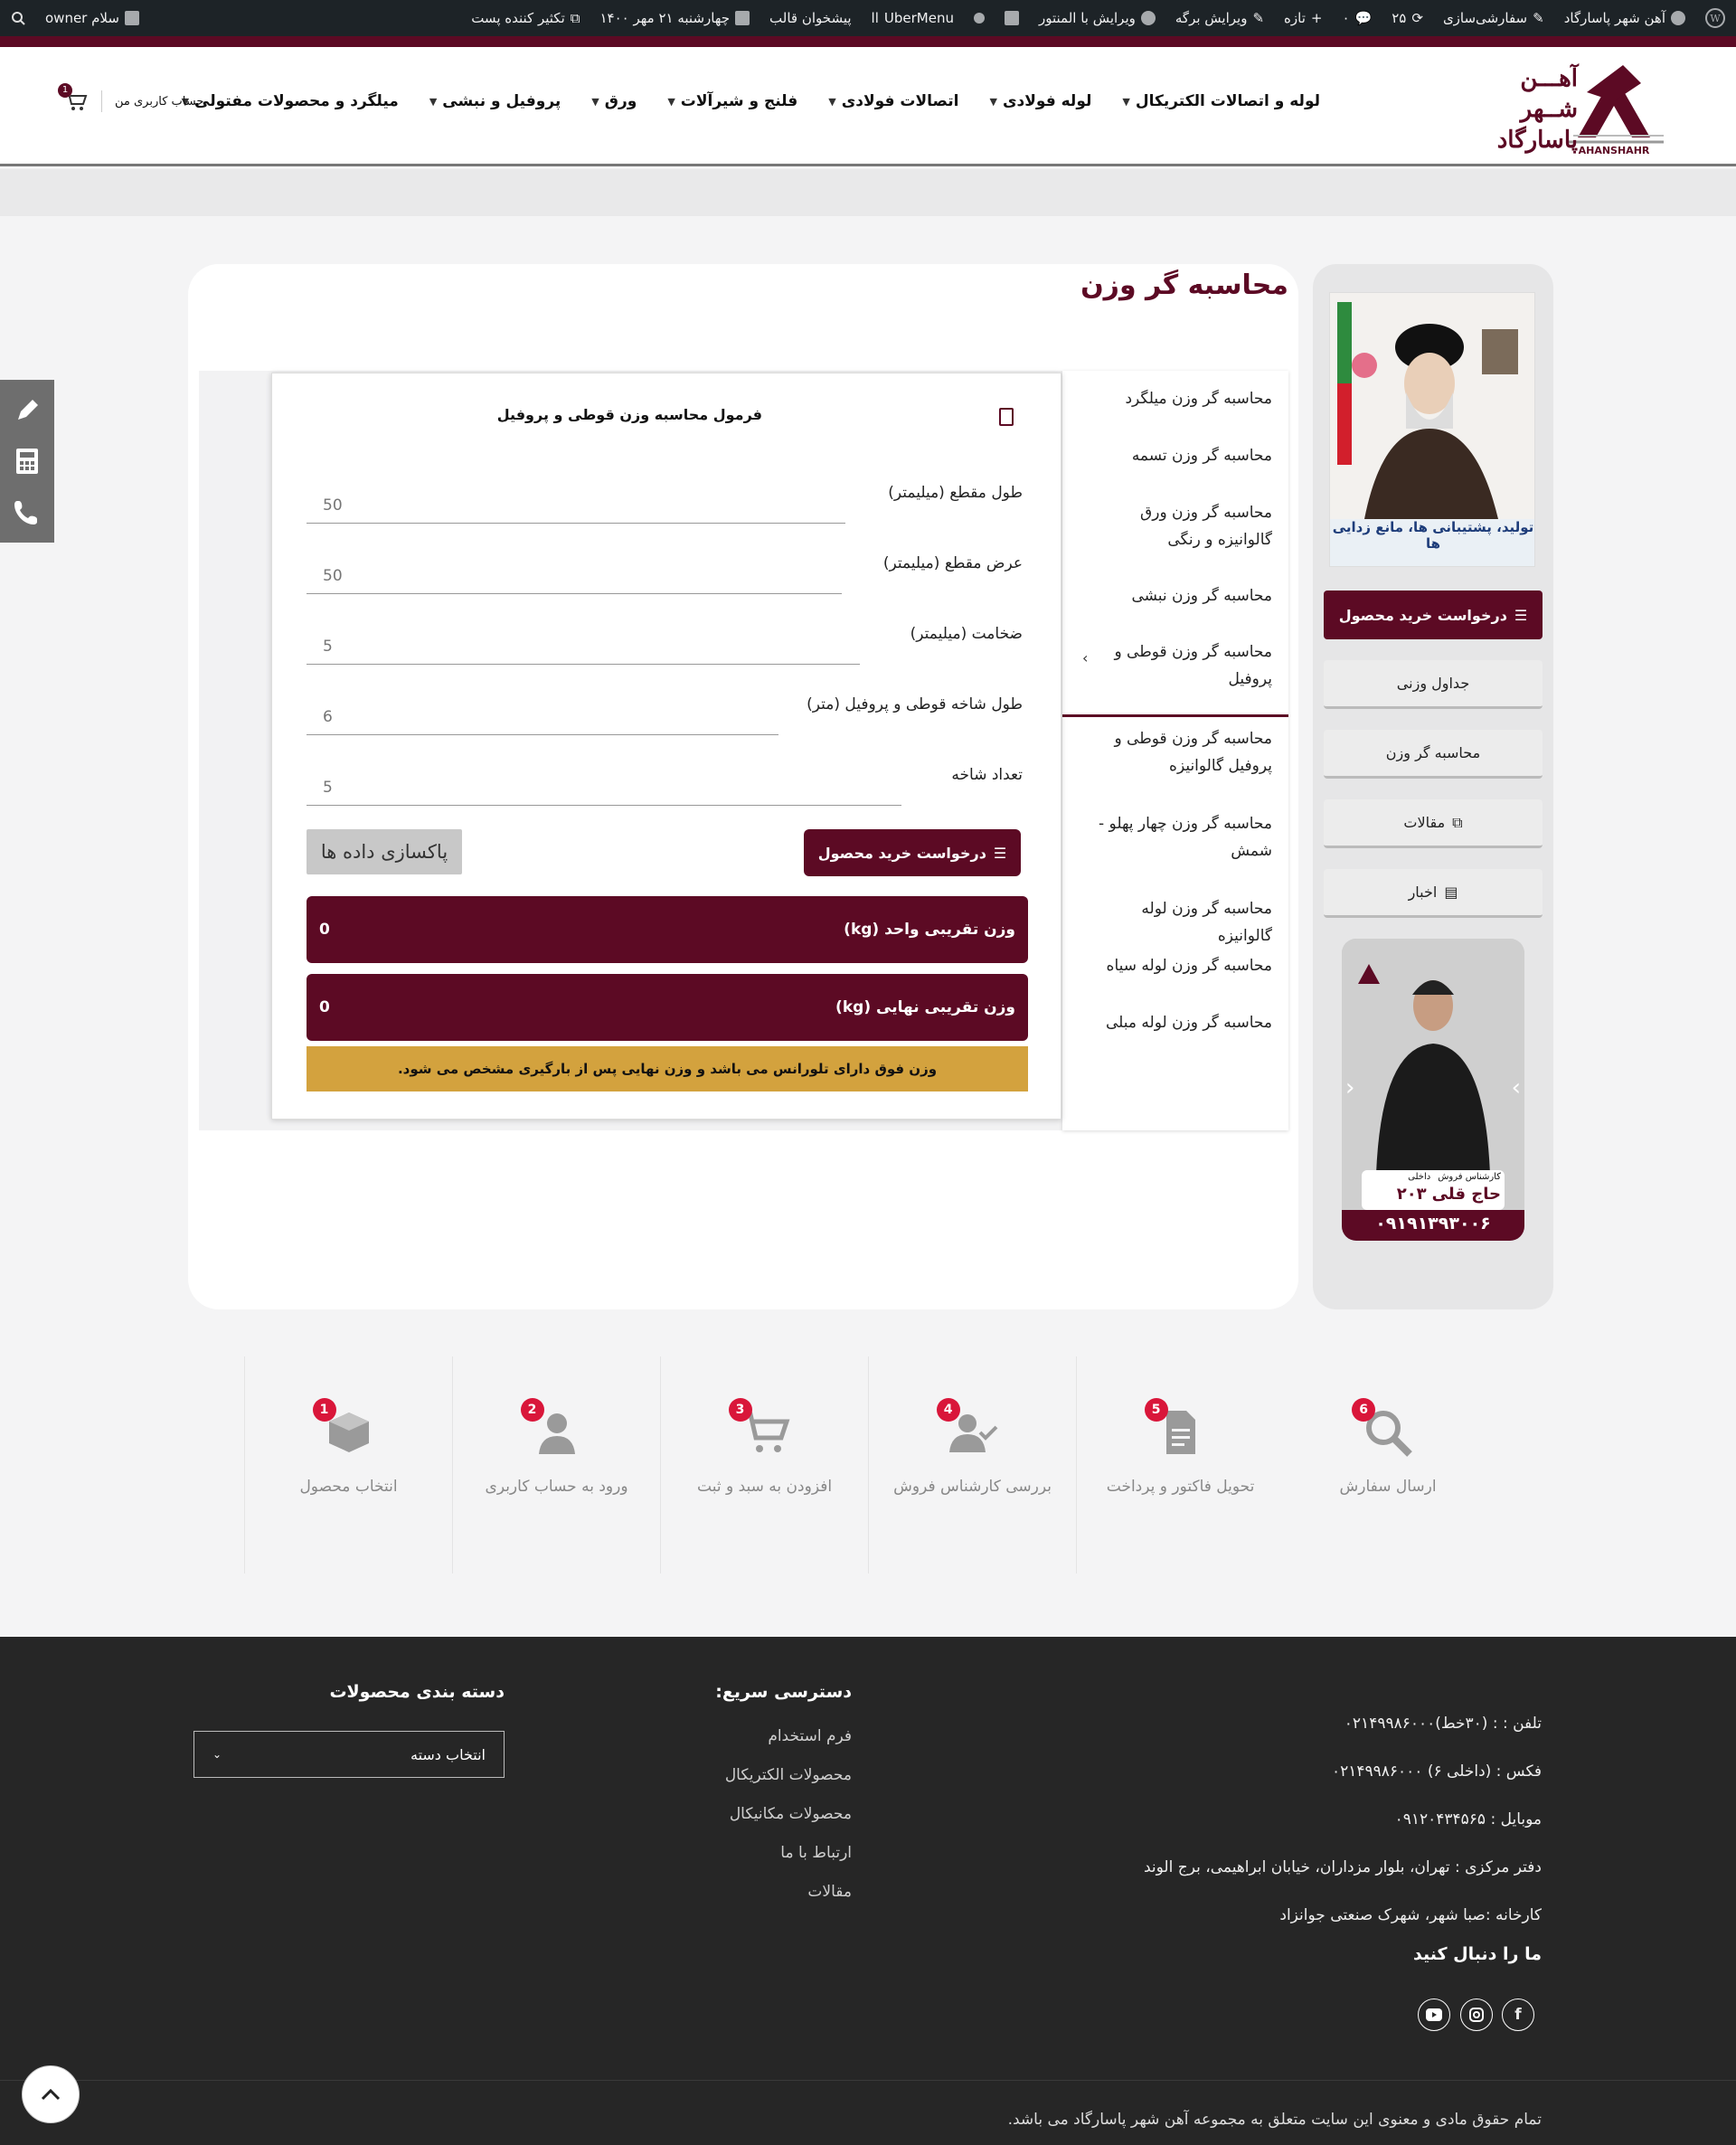 This screenshot has width=1736, height=2145. Describe the element at coordinates (1087, 18) in the screenshot. I see `edit-elementor-label: ویرایش با المنتور` at that location.